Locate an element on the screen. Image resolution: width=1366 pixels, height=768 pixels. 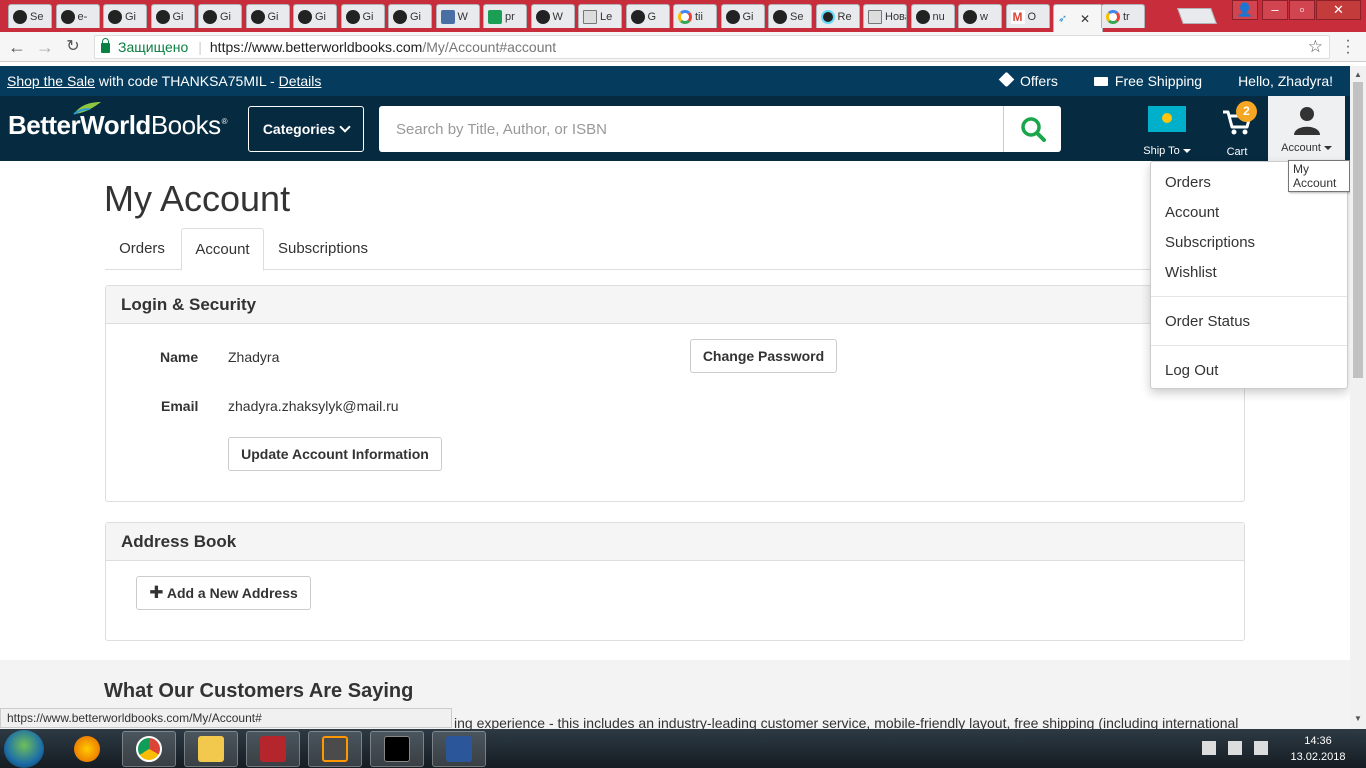
page-scrollbar: ▲ ▼ is located at coordinates (1358, 397).